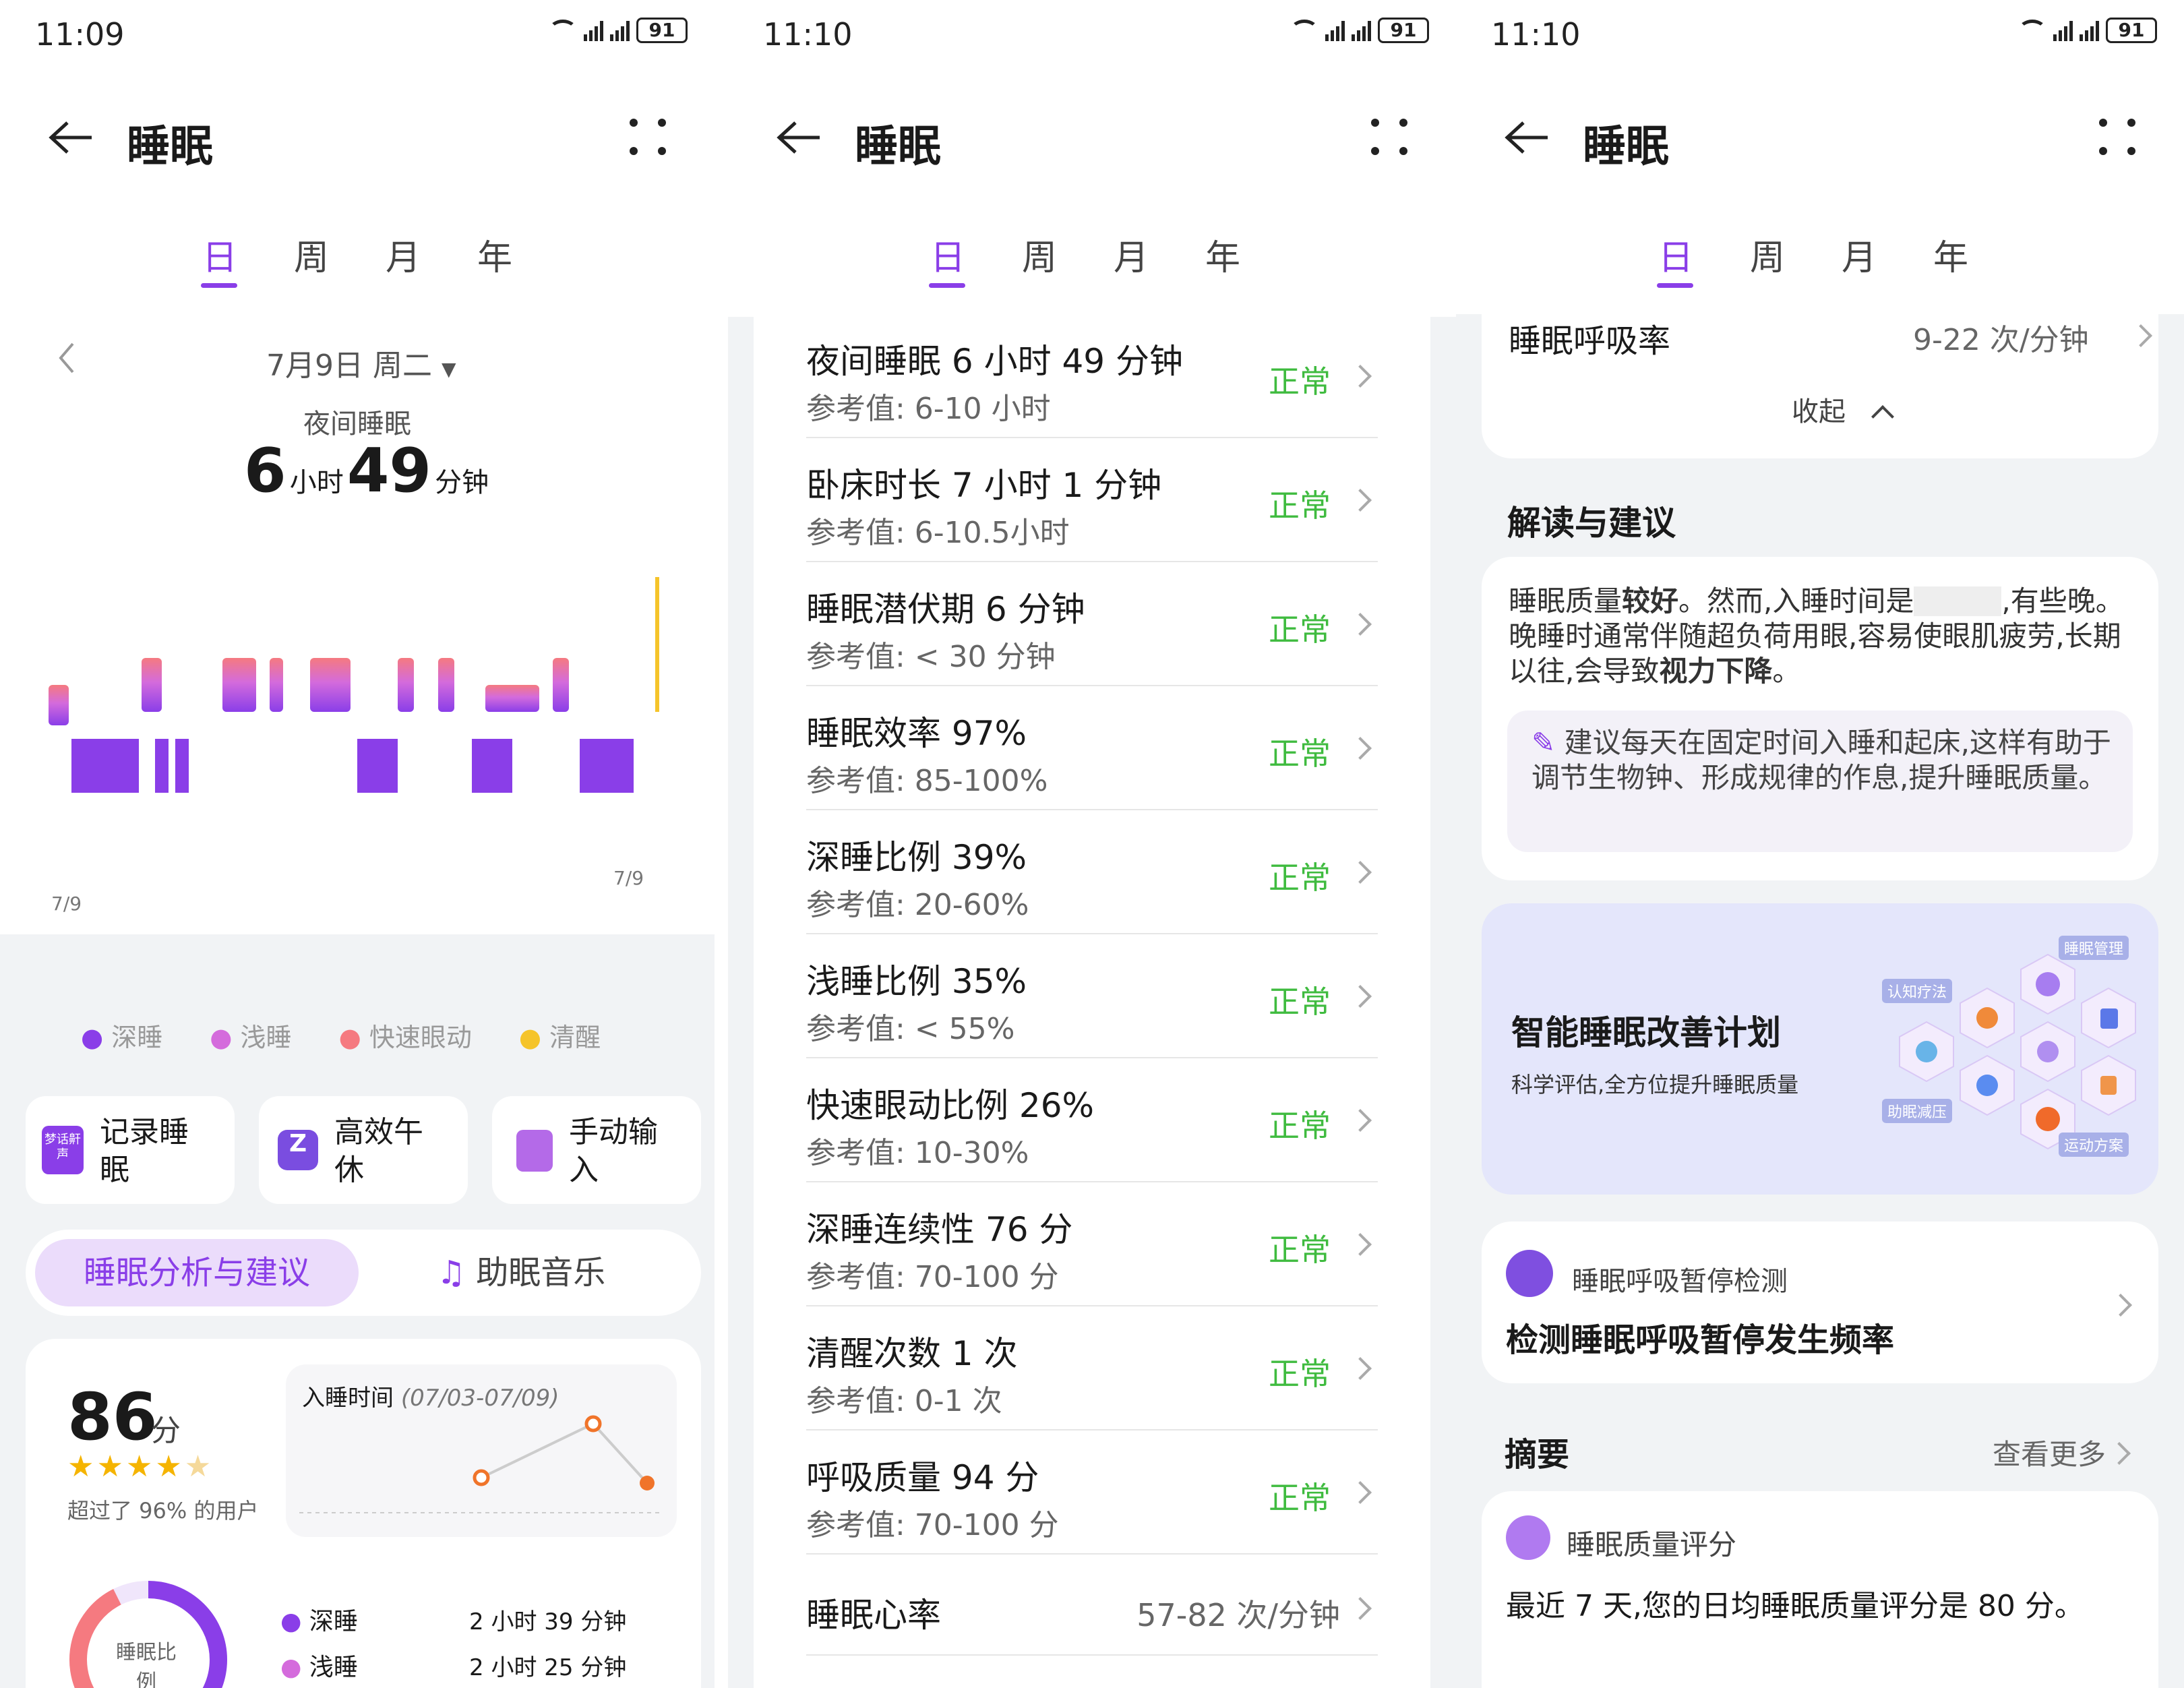 The height and width of the screenshot is (1688, 2184). What do you see at coordinates (2062, 1452) in the screenshot?
I see `view-more-link: 查看更多` at bounding box center [2062, 1452].